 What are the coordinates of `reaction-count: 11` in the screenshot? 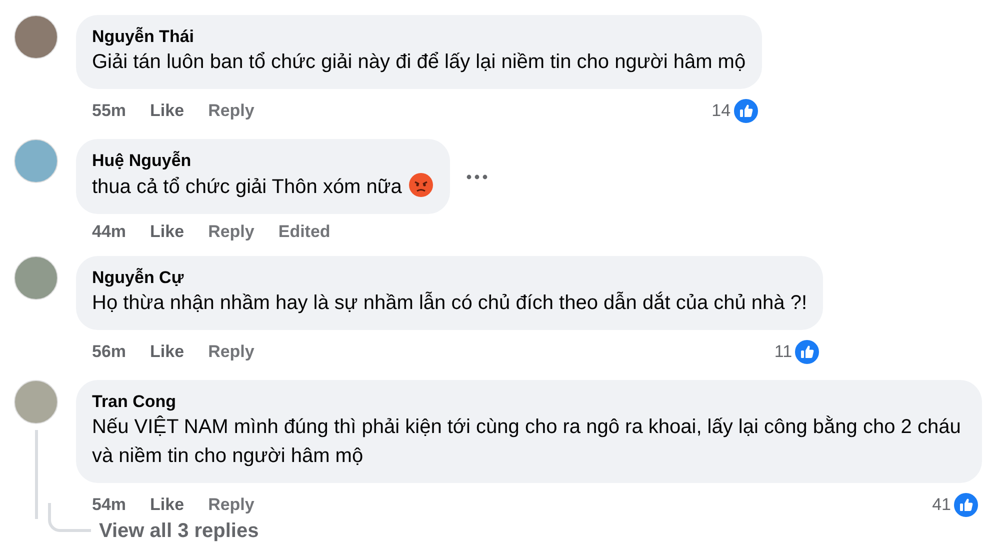 It's located at (783, 352).